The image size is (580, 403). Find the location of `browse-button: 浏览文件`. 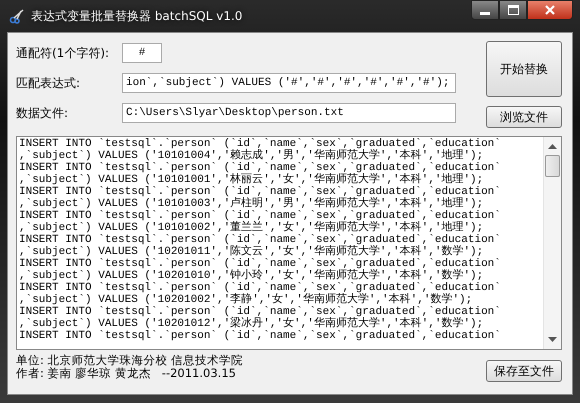

browse-button: 浏览文件 is located at coordinates (524, 117).